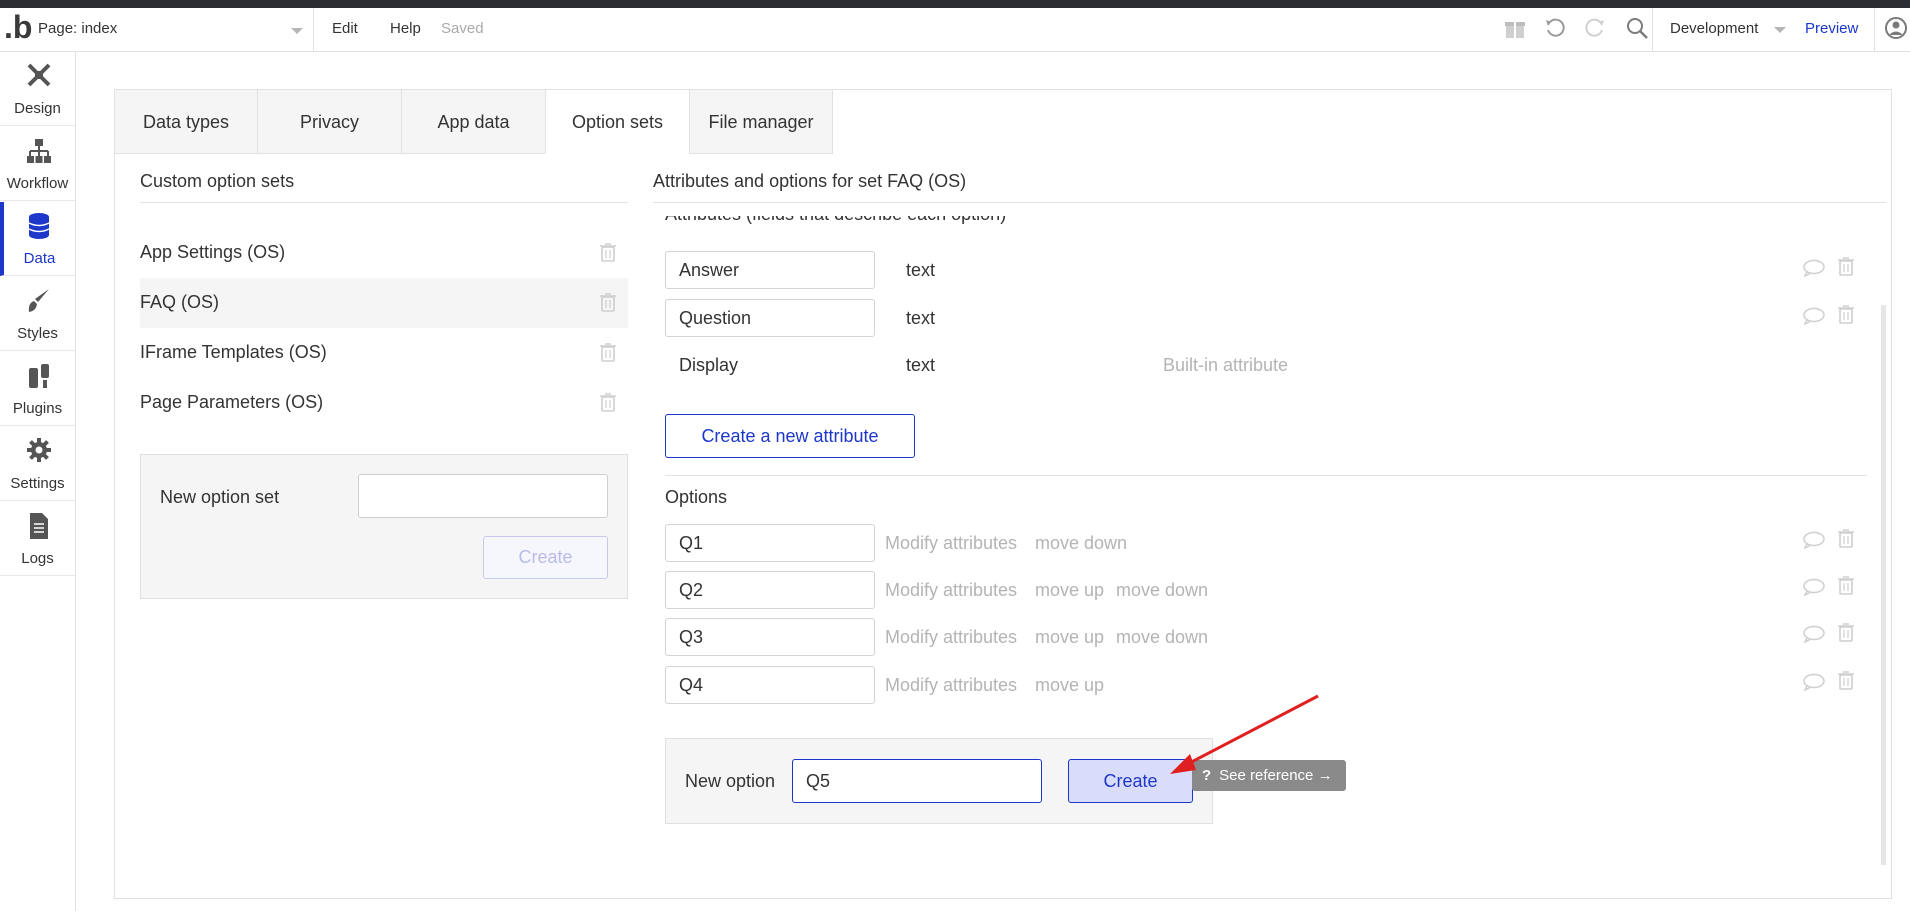 Image resolution: width=1910 pixels, height=911 pixels. What do you see at coordinates (1896, 28) in the screenshot?
I see `user-icon` at bounding box center [1896, 28].